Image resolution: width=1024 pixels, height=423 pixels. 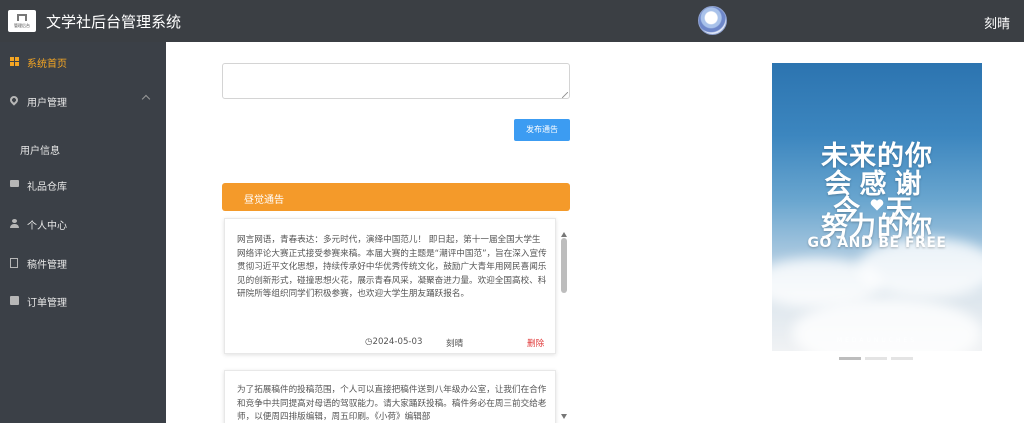 What do you see at coordinates (564, 327) in the screenshot?
I see `notice-scrollbar` at bounding box center [564, 327].